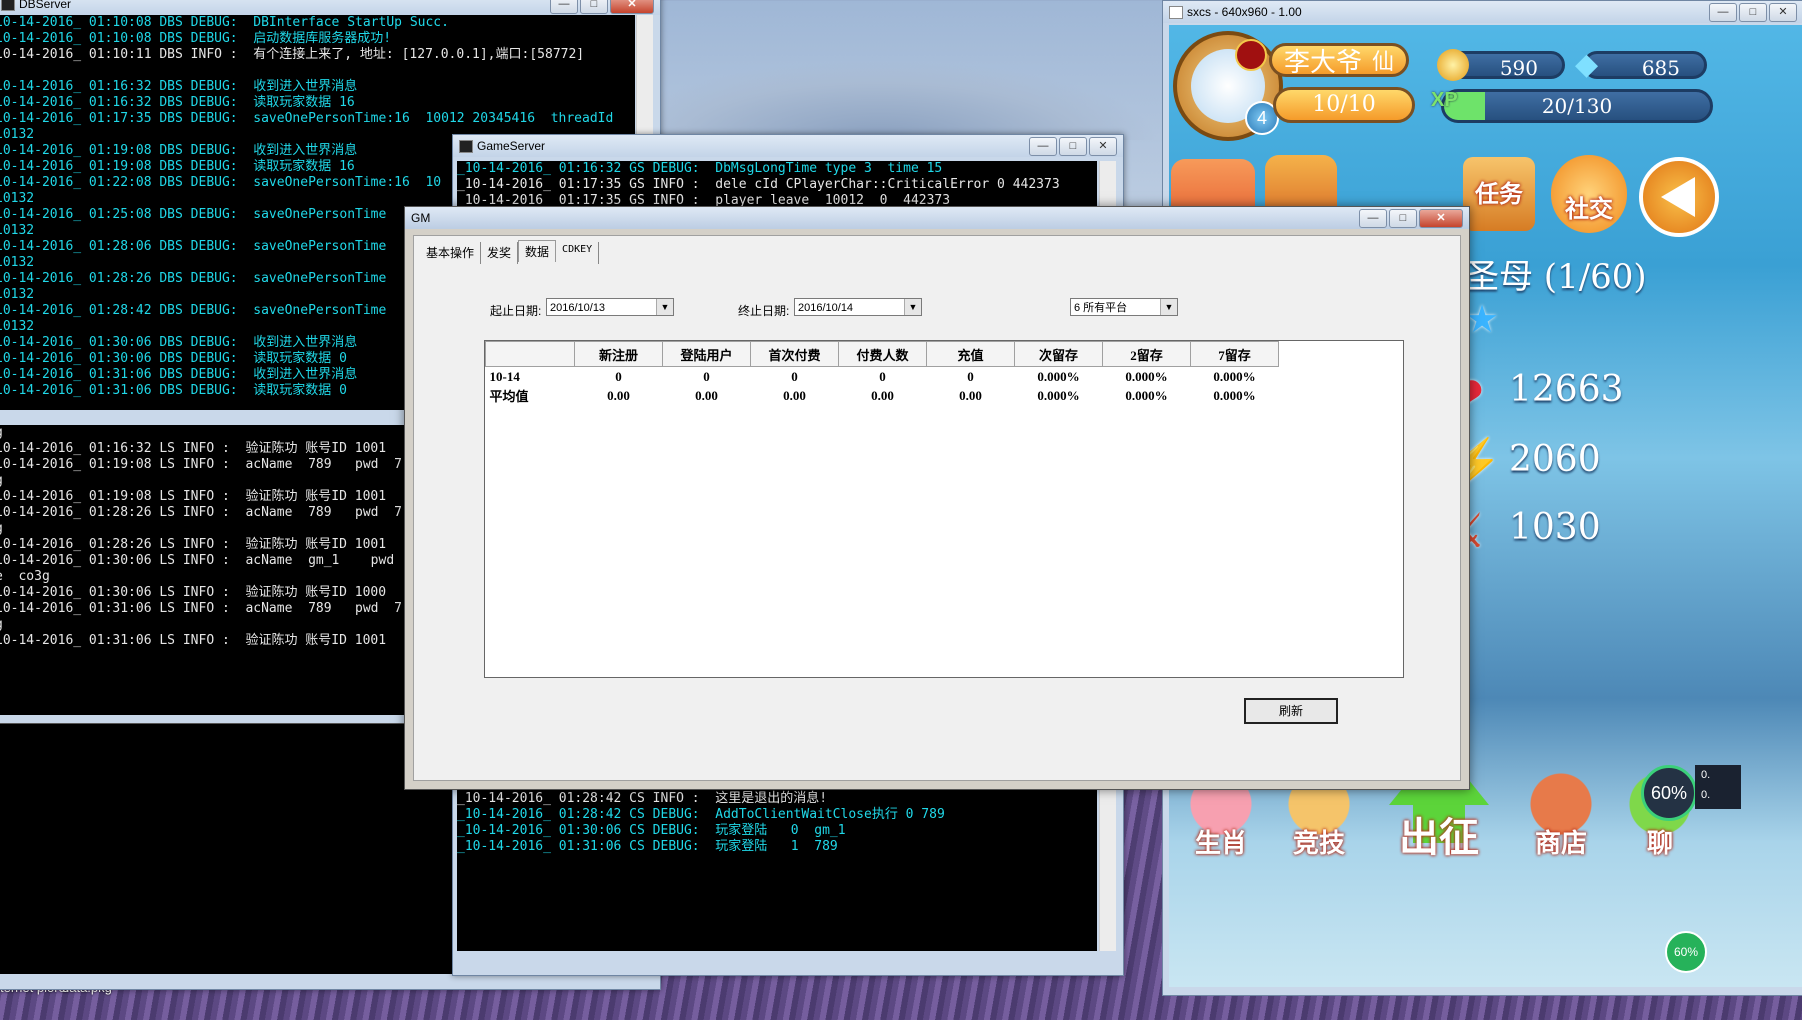  Describe the element at coordinates (421, 218) in the screenshot. I see `gm-title: GM` at that location.